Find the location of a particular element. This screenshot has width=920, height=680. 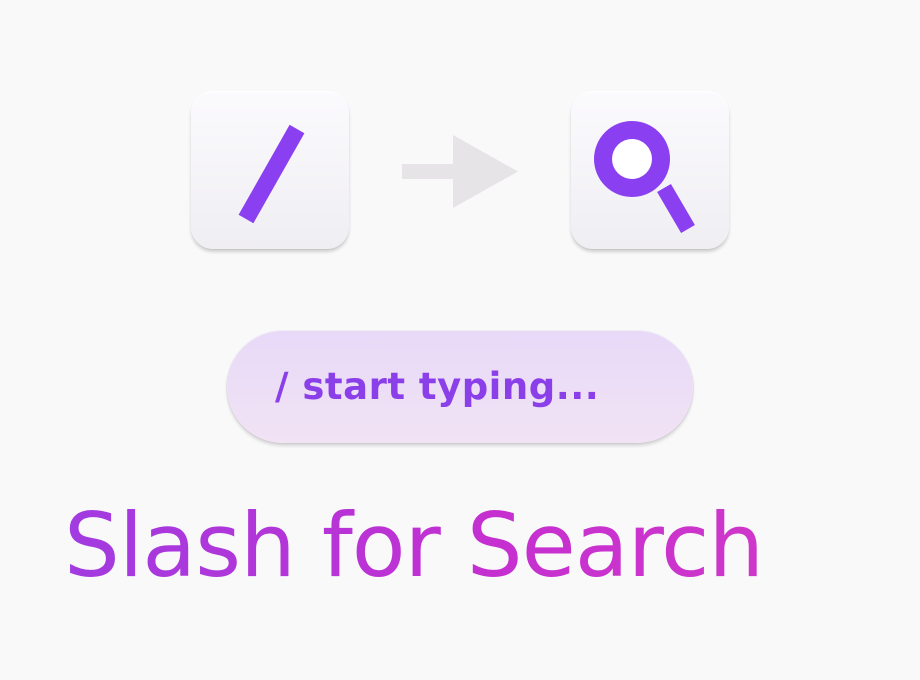

search-key is located at coordinates (650, 170).